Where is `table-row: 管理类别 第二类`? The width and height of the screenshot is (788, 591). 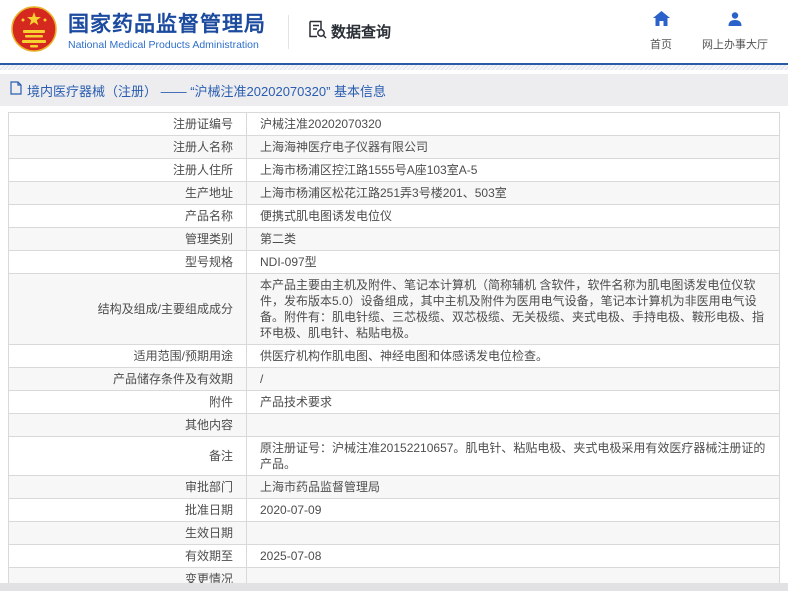 table-row: 管理类别 第二类 is located at coordinates (394, 239).